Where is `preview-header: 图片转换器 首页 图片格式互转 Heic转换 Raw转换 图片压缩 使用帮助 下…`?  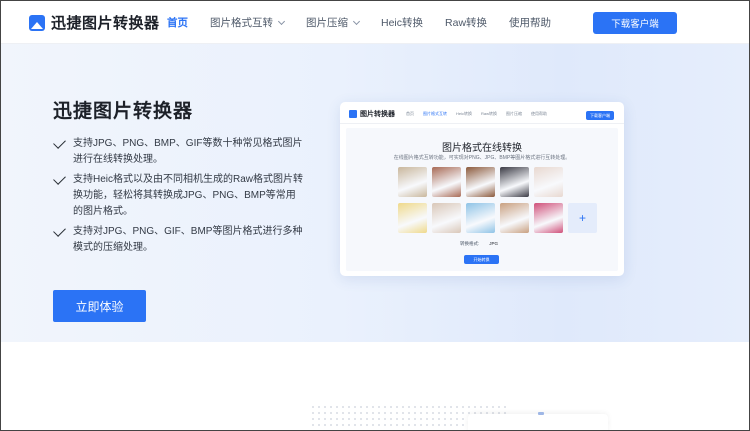
preview-header: 图片转换器 首页 图片格式互转 Heic转换 Raw转换 图片压缩 使用帮助 下… is located at coordinates (482, 113).